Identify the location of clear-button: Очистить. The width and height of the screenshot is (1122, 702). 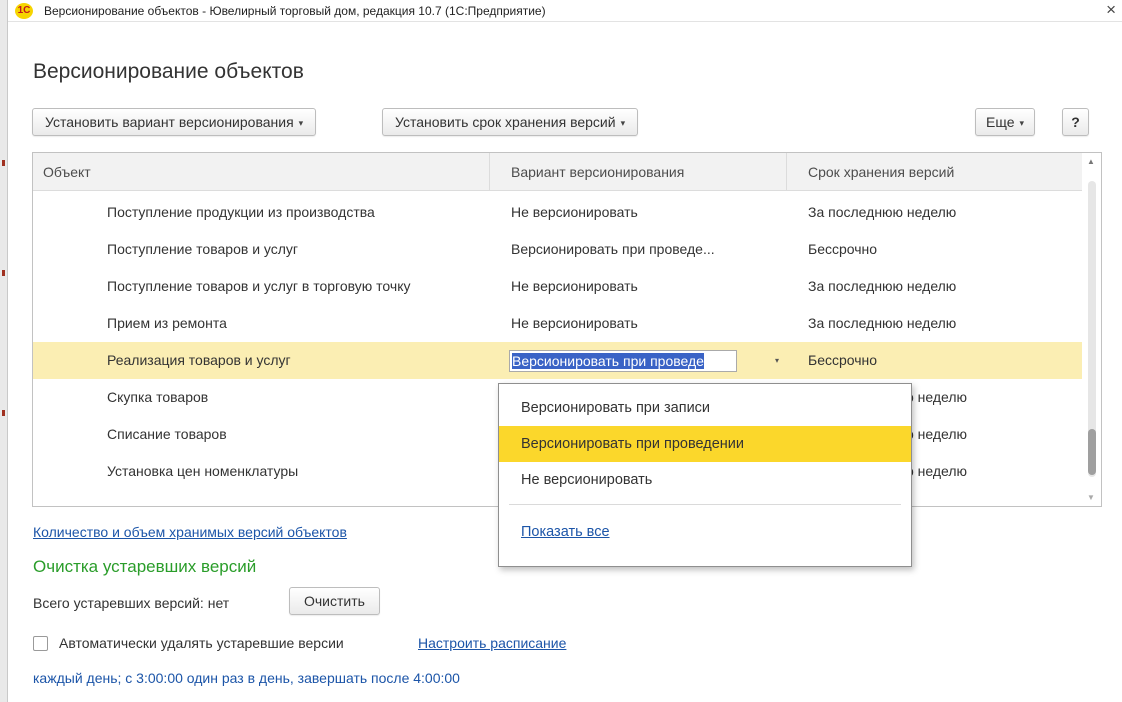
(334, 601).